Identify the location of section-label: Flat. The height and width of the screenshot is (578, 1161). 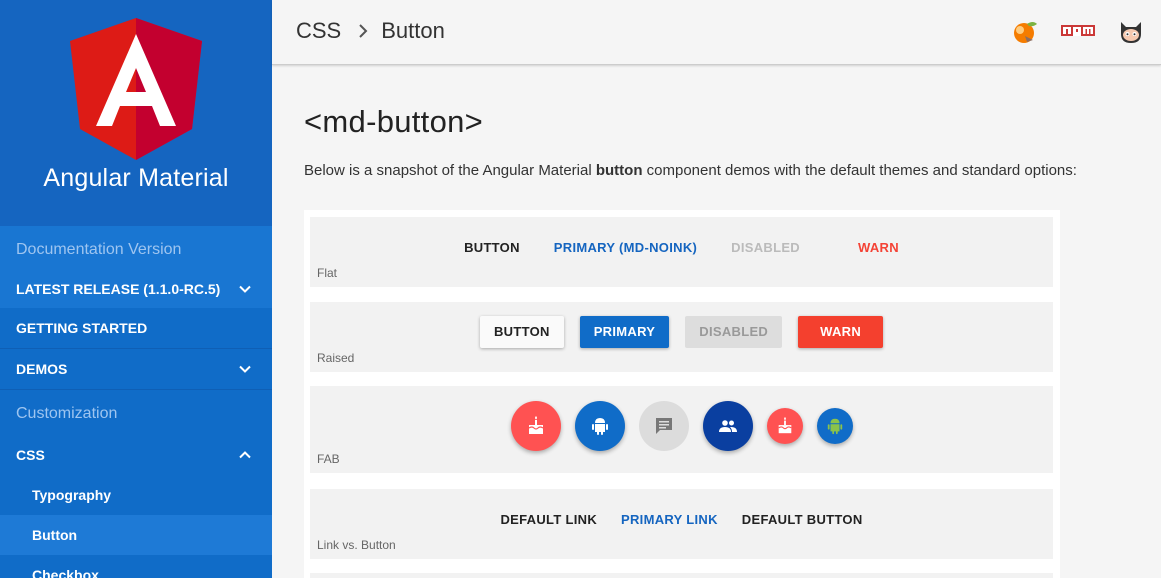
(327, 273).